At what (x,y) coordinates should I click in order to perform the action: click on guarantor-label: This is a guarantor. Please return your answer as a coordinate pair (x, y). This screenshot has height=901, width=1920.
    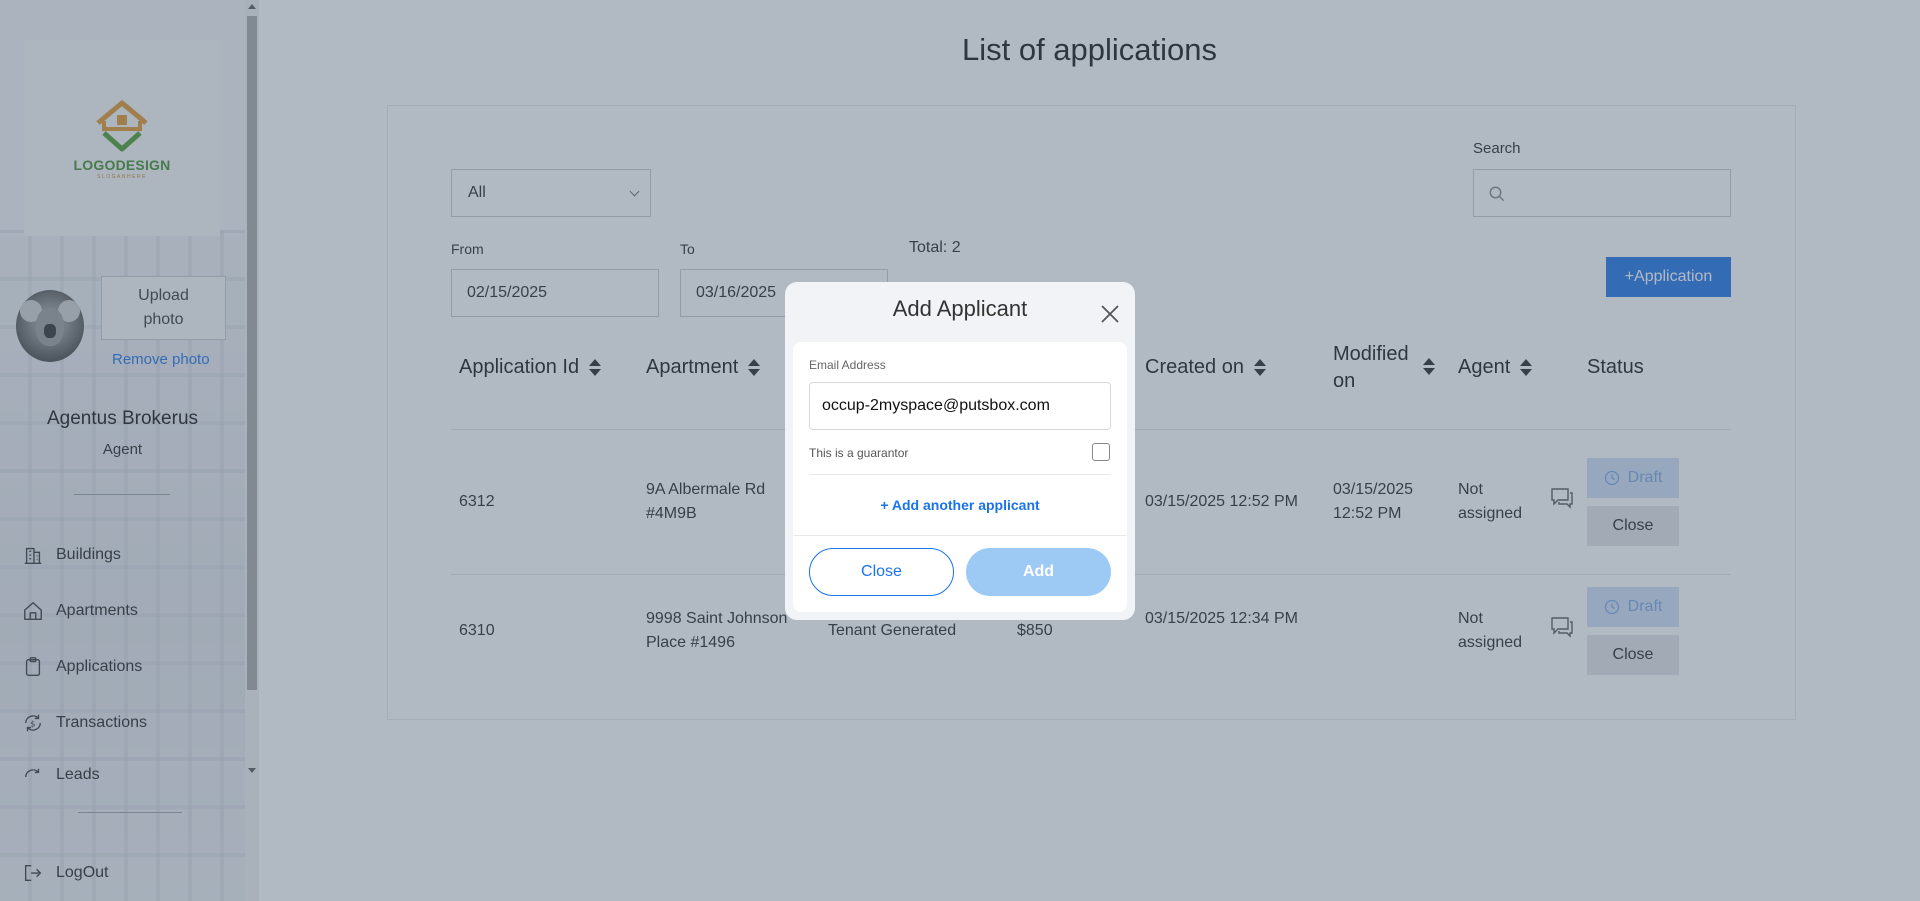
    Looking at the image, I should click on (859, 453).